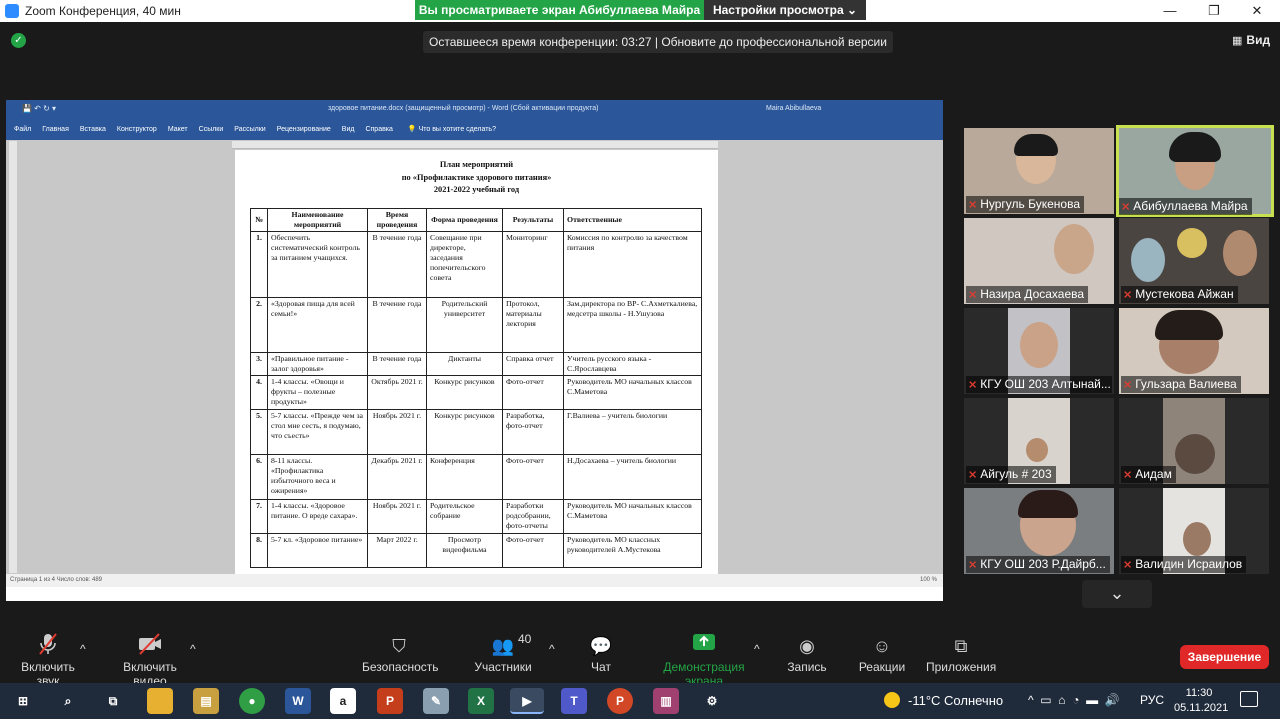 Image resolution: width=1280 pixels, height=719 pixels. Describe the element at coordinates (211, 129) in the screenshot. I see `ribbon-tab: Ссылки` at that location.